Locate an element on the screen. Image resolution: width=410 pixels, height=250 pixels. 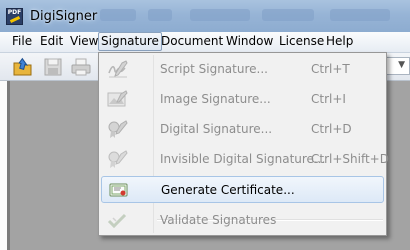
menu-item-image-signature: Image Signature... Ctrl+I is located at coordinates (242, 99).